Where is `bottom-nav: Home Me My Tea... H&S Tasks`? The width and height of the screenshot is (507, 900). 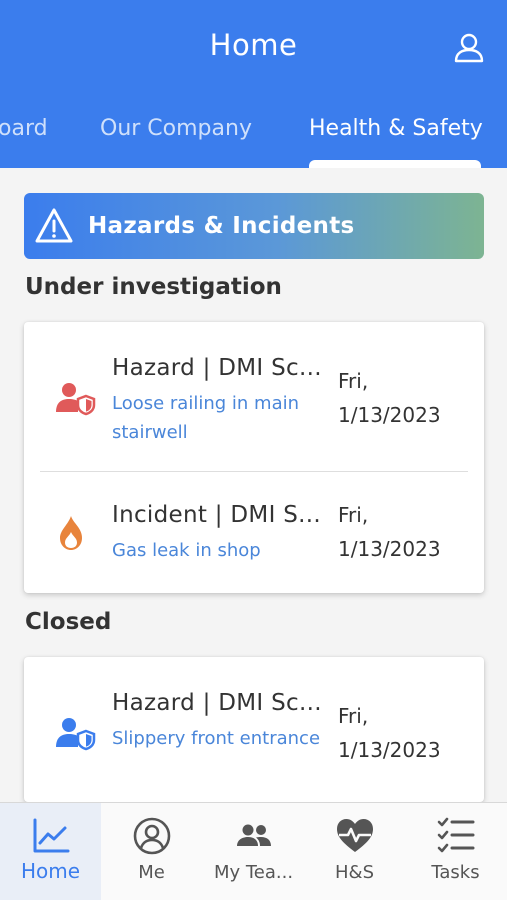
bottom-nav: Home Me My Tea... H&S Tasks is located at coordinates (253, 851).